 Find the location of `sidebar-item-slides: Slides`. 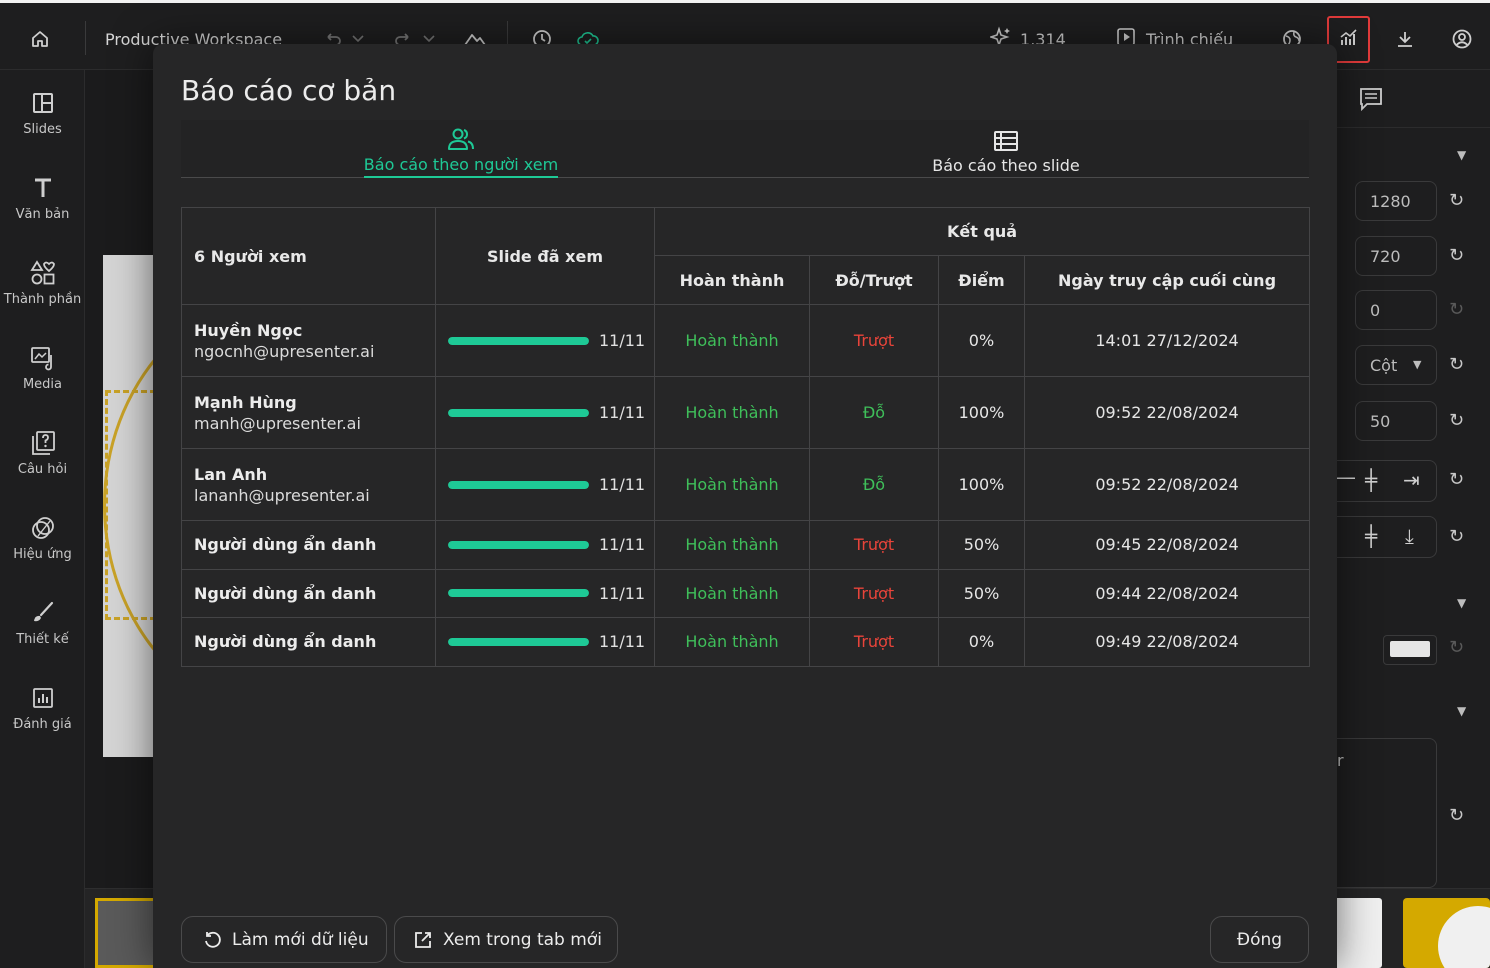

sidebar-item-slides: Slides is located at coordinates (42, 121).